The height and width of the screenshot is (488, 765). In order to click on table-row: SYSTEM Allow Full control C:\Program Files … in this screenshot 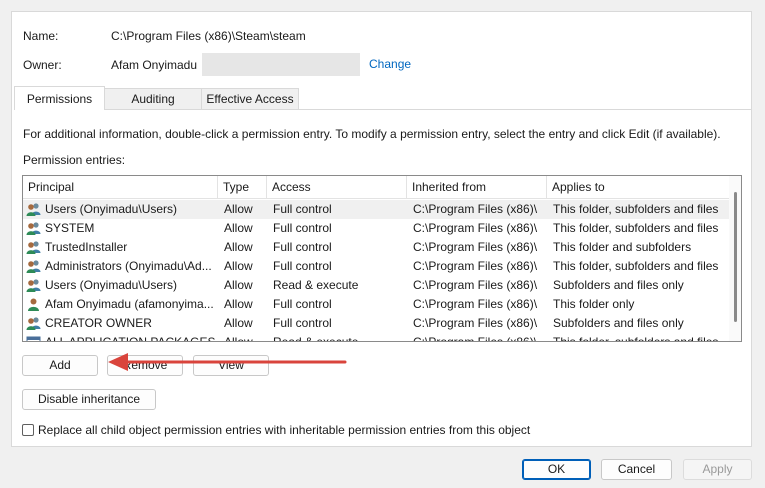, I will do `click(377, 228)`.